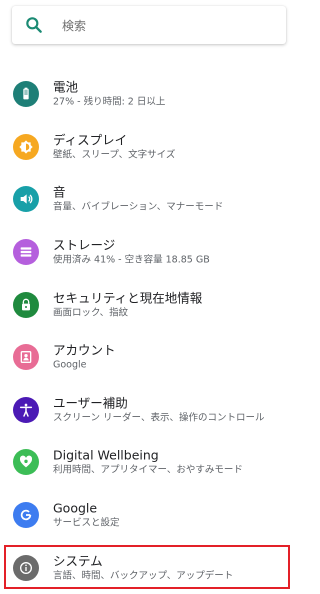 This screenshot has height=594, width=320. What do you see at coordinates (128, 298) in the screenshot?
I see `settings-item-title: セキュリティと現在地情報` at bounding box center [128, 298].